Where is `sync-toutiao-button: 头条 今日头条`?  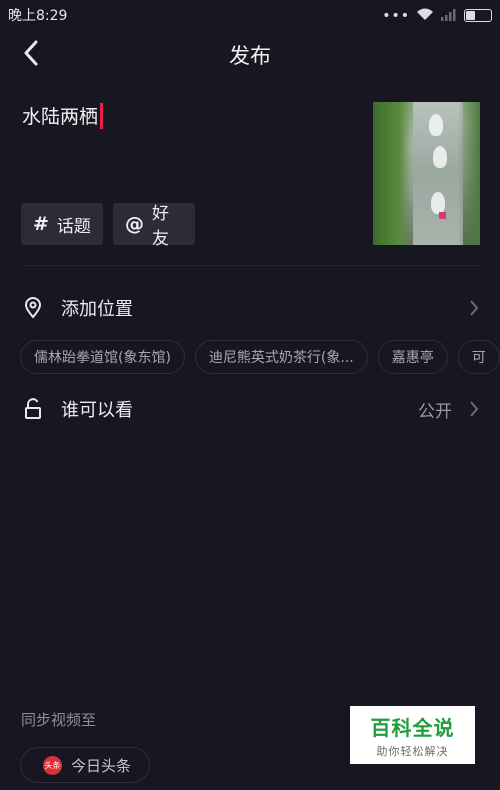 sync-toutiao-button: 头条 今日头条 is located at coordinates (85, 765).